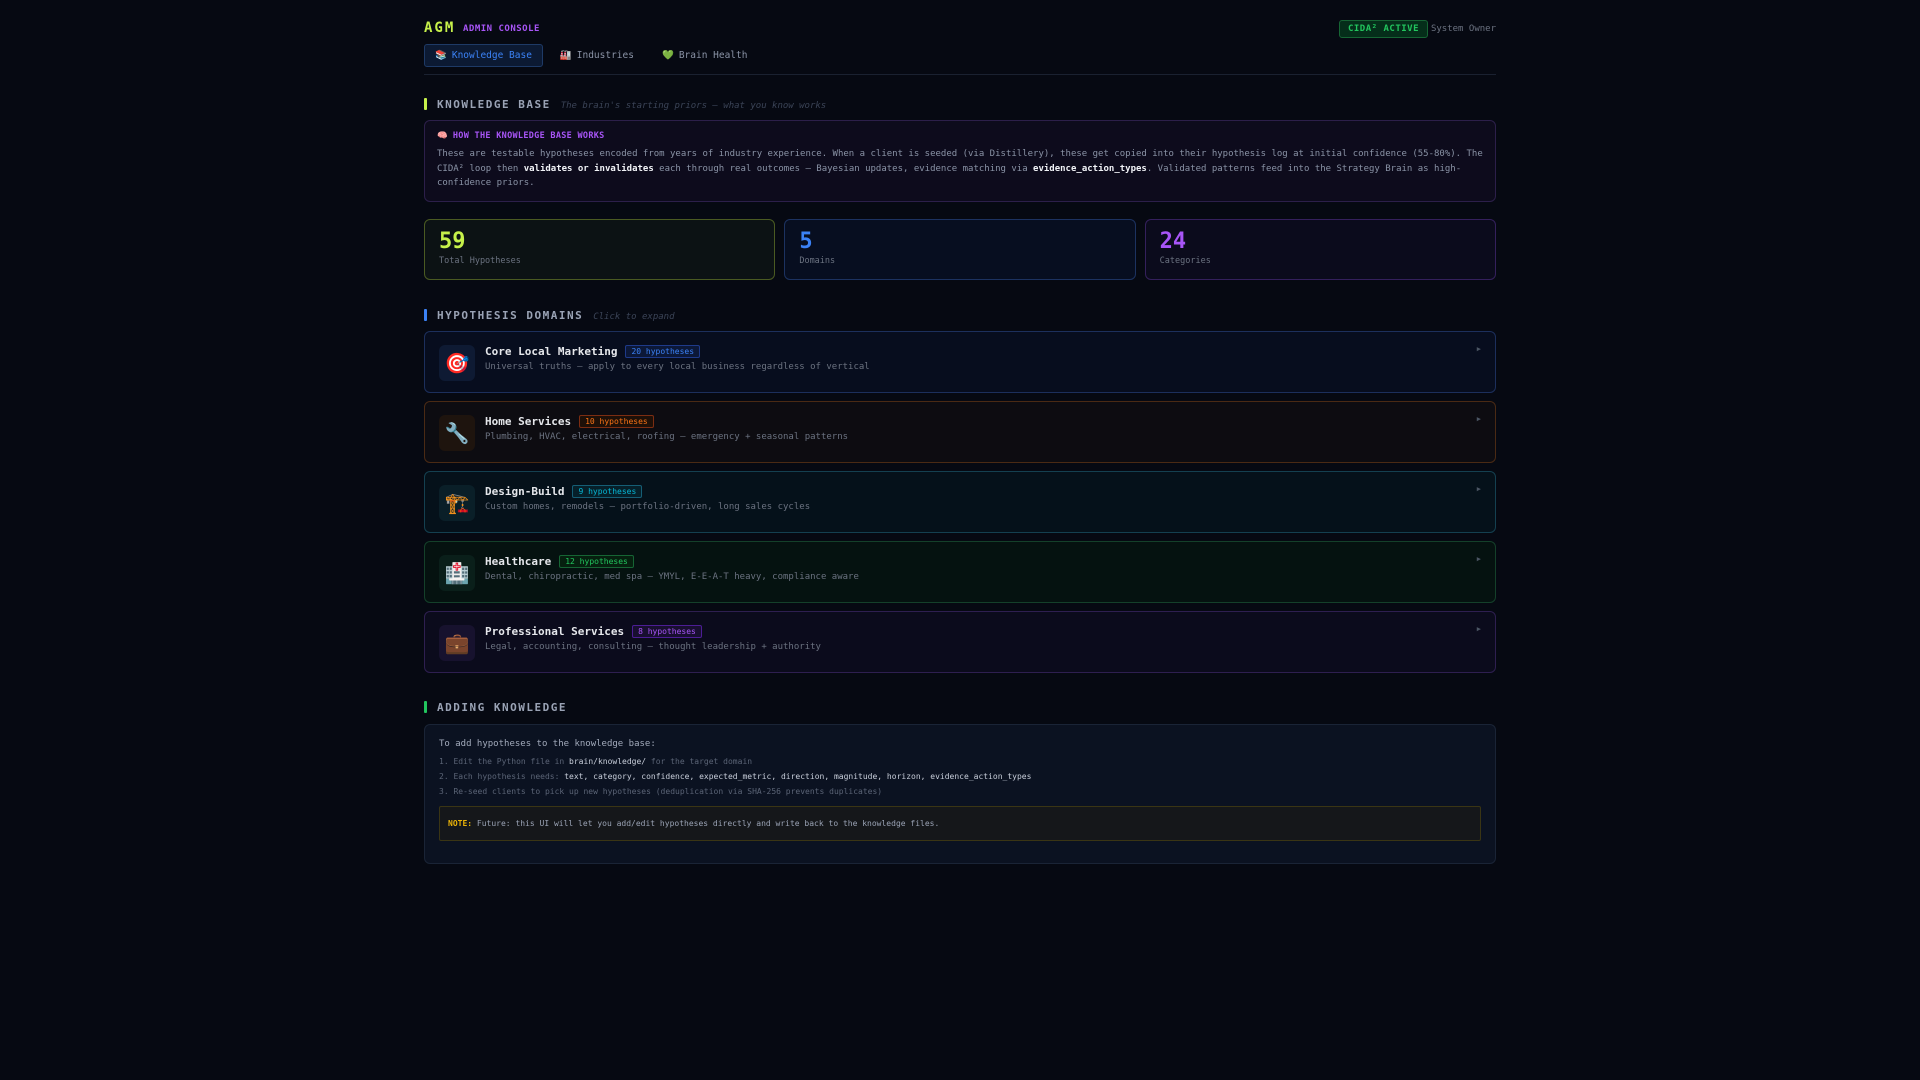 The width and height of the screenshot is (1920, 1080). What do you see at coordinates (501, 29) in the screenshot?
I see `console-subtitle: ADMIN CONSOLE` at bounding box center [501, 29].